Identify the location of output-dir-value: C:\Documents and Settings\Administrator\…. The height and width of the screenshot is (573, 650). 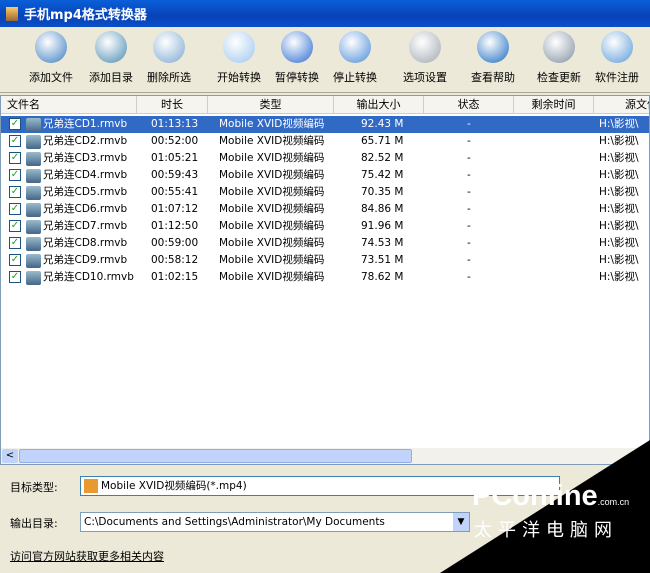
(234, 522).